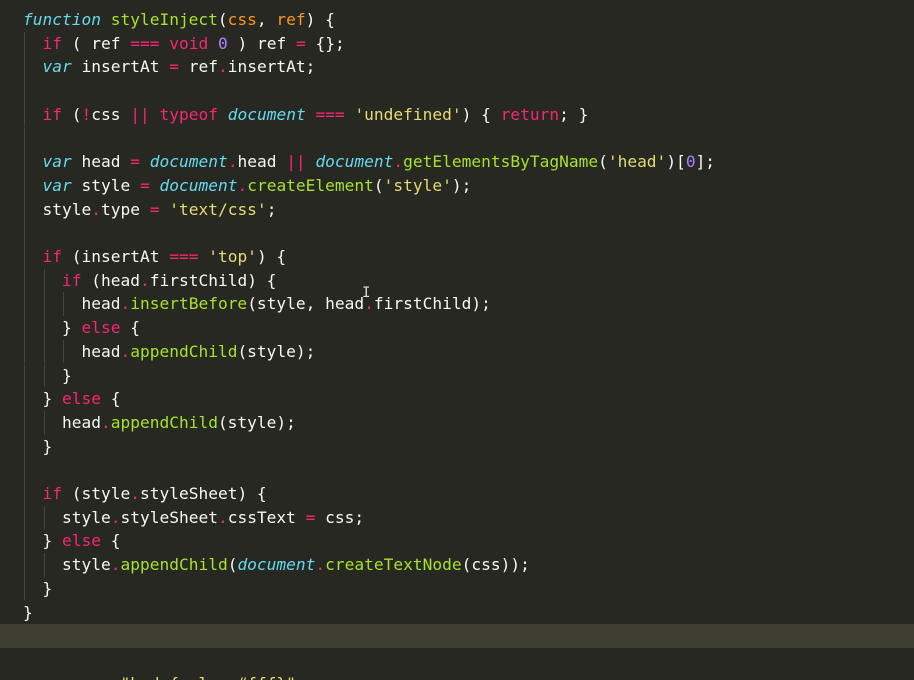  Describe the element at coordinates (164, 19) in the screenshot. I see `code-token: styleInject` at that location.